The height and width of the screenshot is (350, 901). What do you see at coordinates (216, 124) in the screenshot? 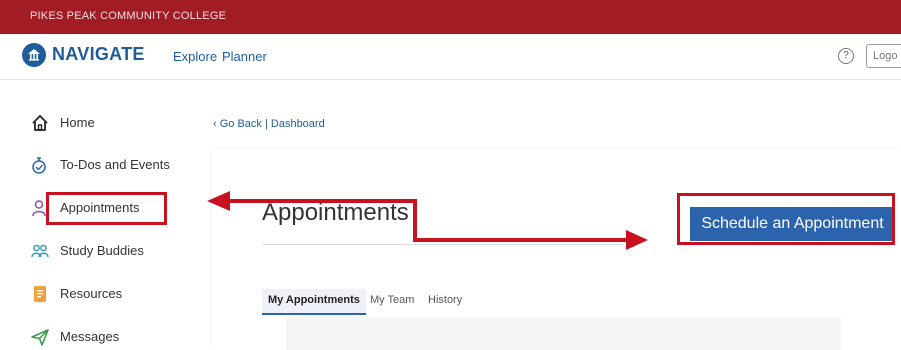
I see `chevron-left-icon: ‹` at bounding box center [216, 124].